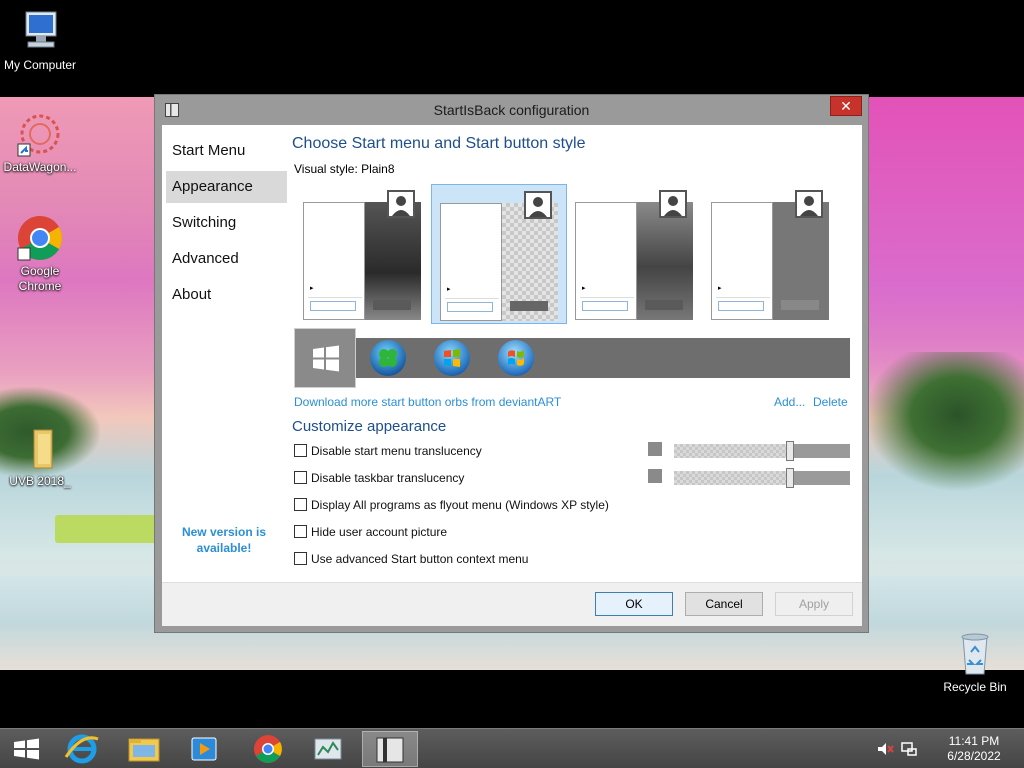 This screenshot has width=1024, height=768. Describe the element at coordinates (226, 187) in the screenshot. I see `nav-item-appearance: Appearance` at that location.